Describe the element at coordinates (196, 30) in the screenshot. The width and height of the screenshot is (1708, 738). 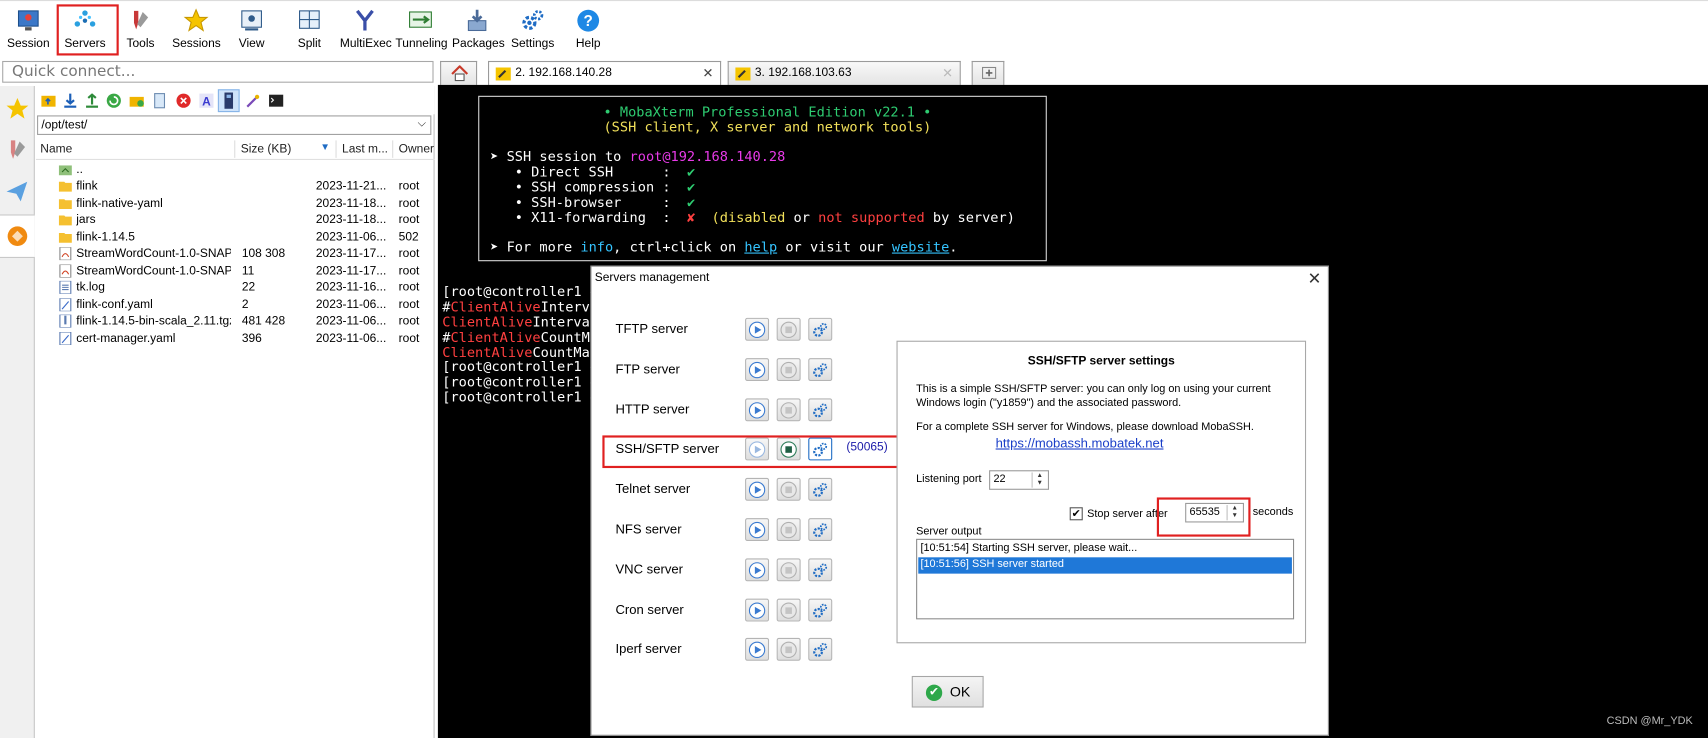
I see `toolbar-sessions-button: Sessions` at that location.